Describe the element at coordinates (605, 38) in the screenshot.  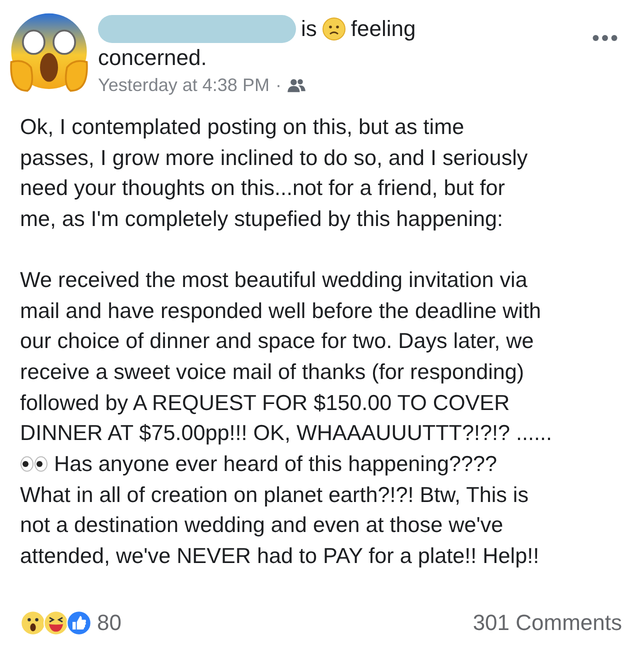
I see `more-options-icon` at that location.